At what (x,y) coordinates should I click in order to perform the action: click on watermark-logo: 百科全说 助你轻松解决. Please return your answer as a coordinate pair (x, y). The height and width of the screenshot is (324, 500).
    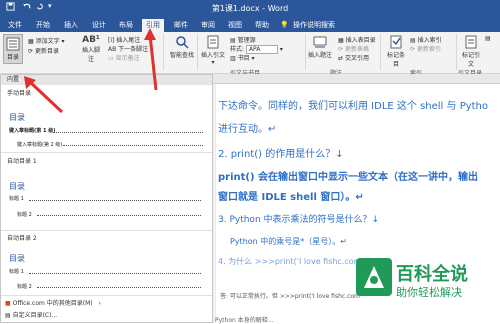
    Looking at the image, I should click on (428, 290).